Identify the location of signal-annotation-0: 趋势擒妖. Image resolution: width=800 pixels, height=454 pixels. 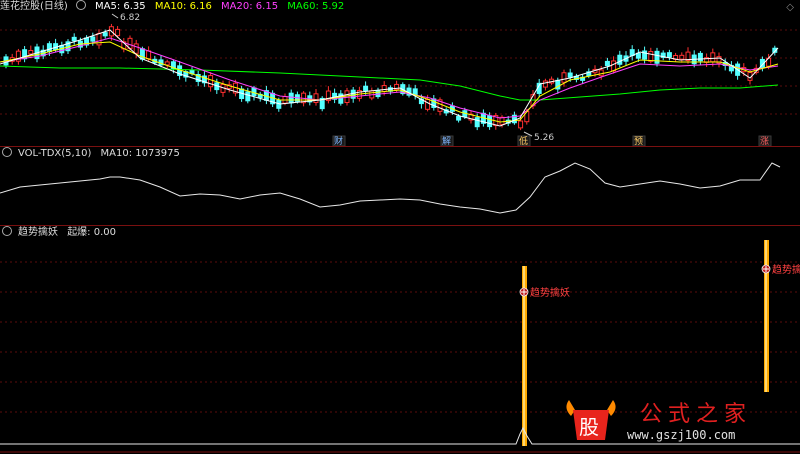
(550, 292).